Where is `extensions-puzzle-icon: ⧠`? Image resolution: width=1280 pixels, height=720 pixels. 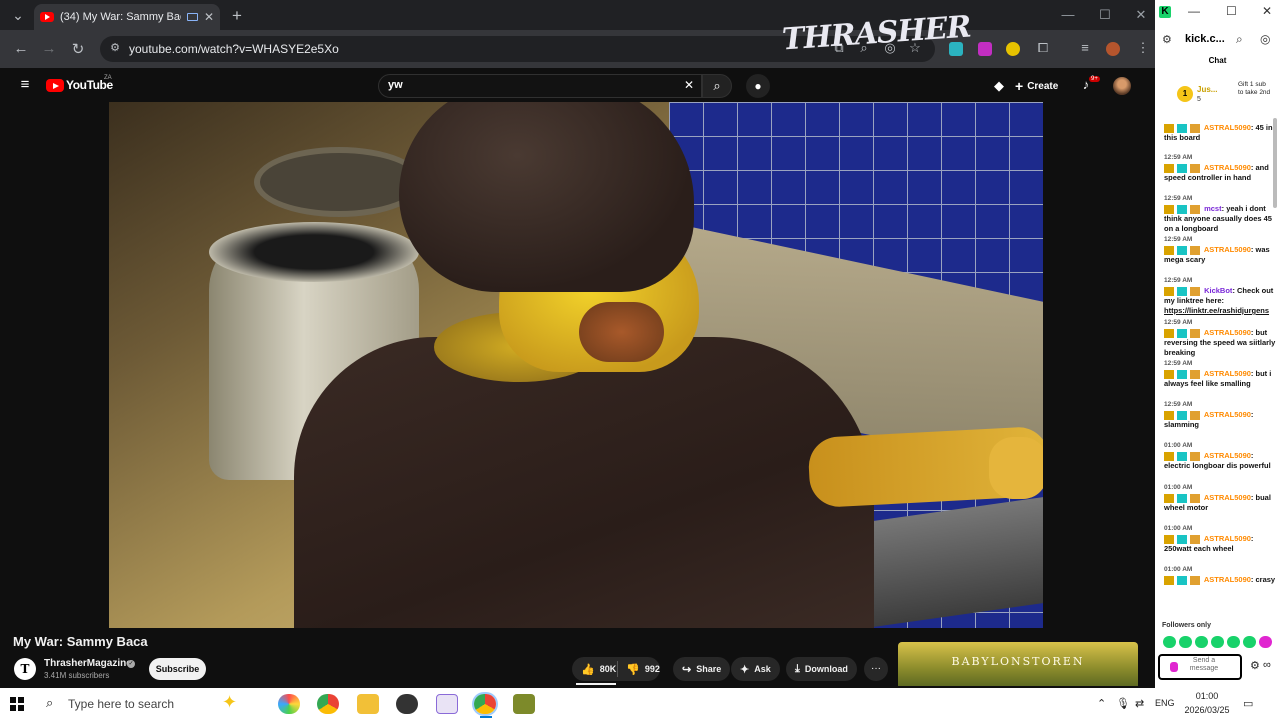
extensions-puzzle-icon: ⧠ is located at coordinates (1043, 48).